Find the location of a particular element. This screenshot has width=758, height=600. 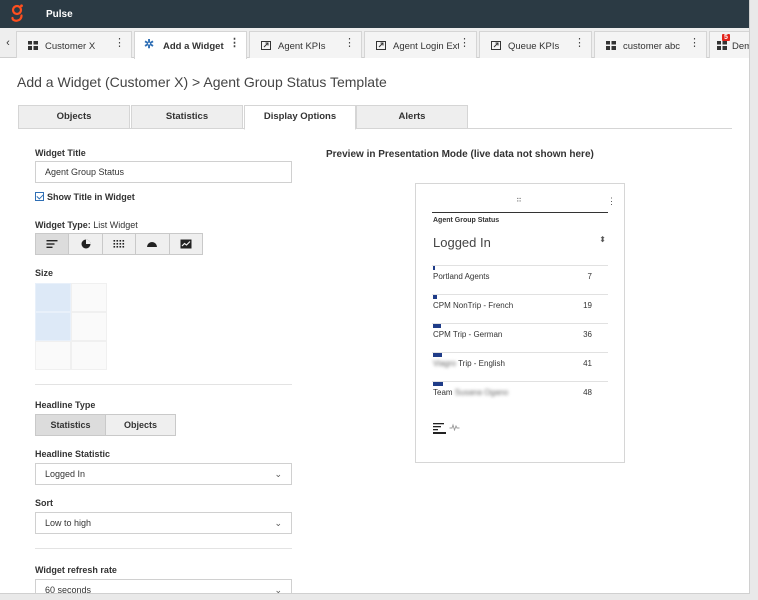

list-item-name: Portland Agents is located at coordinates (461, 276).